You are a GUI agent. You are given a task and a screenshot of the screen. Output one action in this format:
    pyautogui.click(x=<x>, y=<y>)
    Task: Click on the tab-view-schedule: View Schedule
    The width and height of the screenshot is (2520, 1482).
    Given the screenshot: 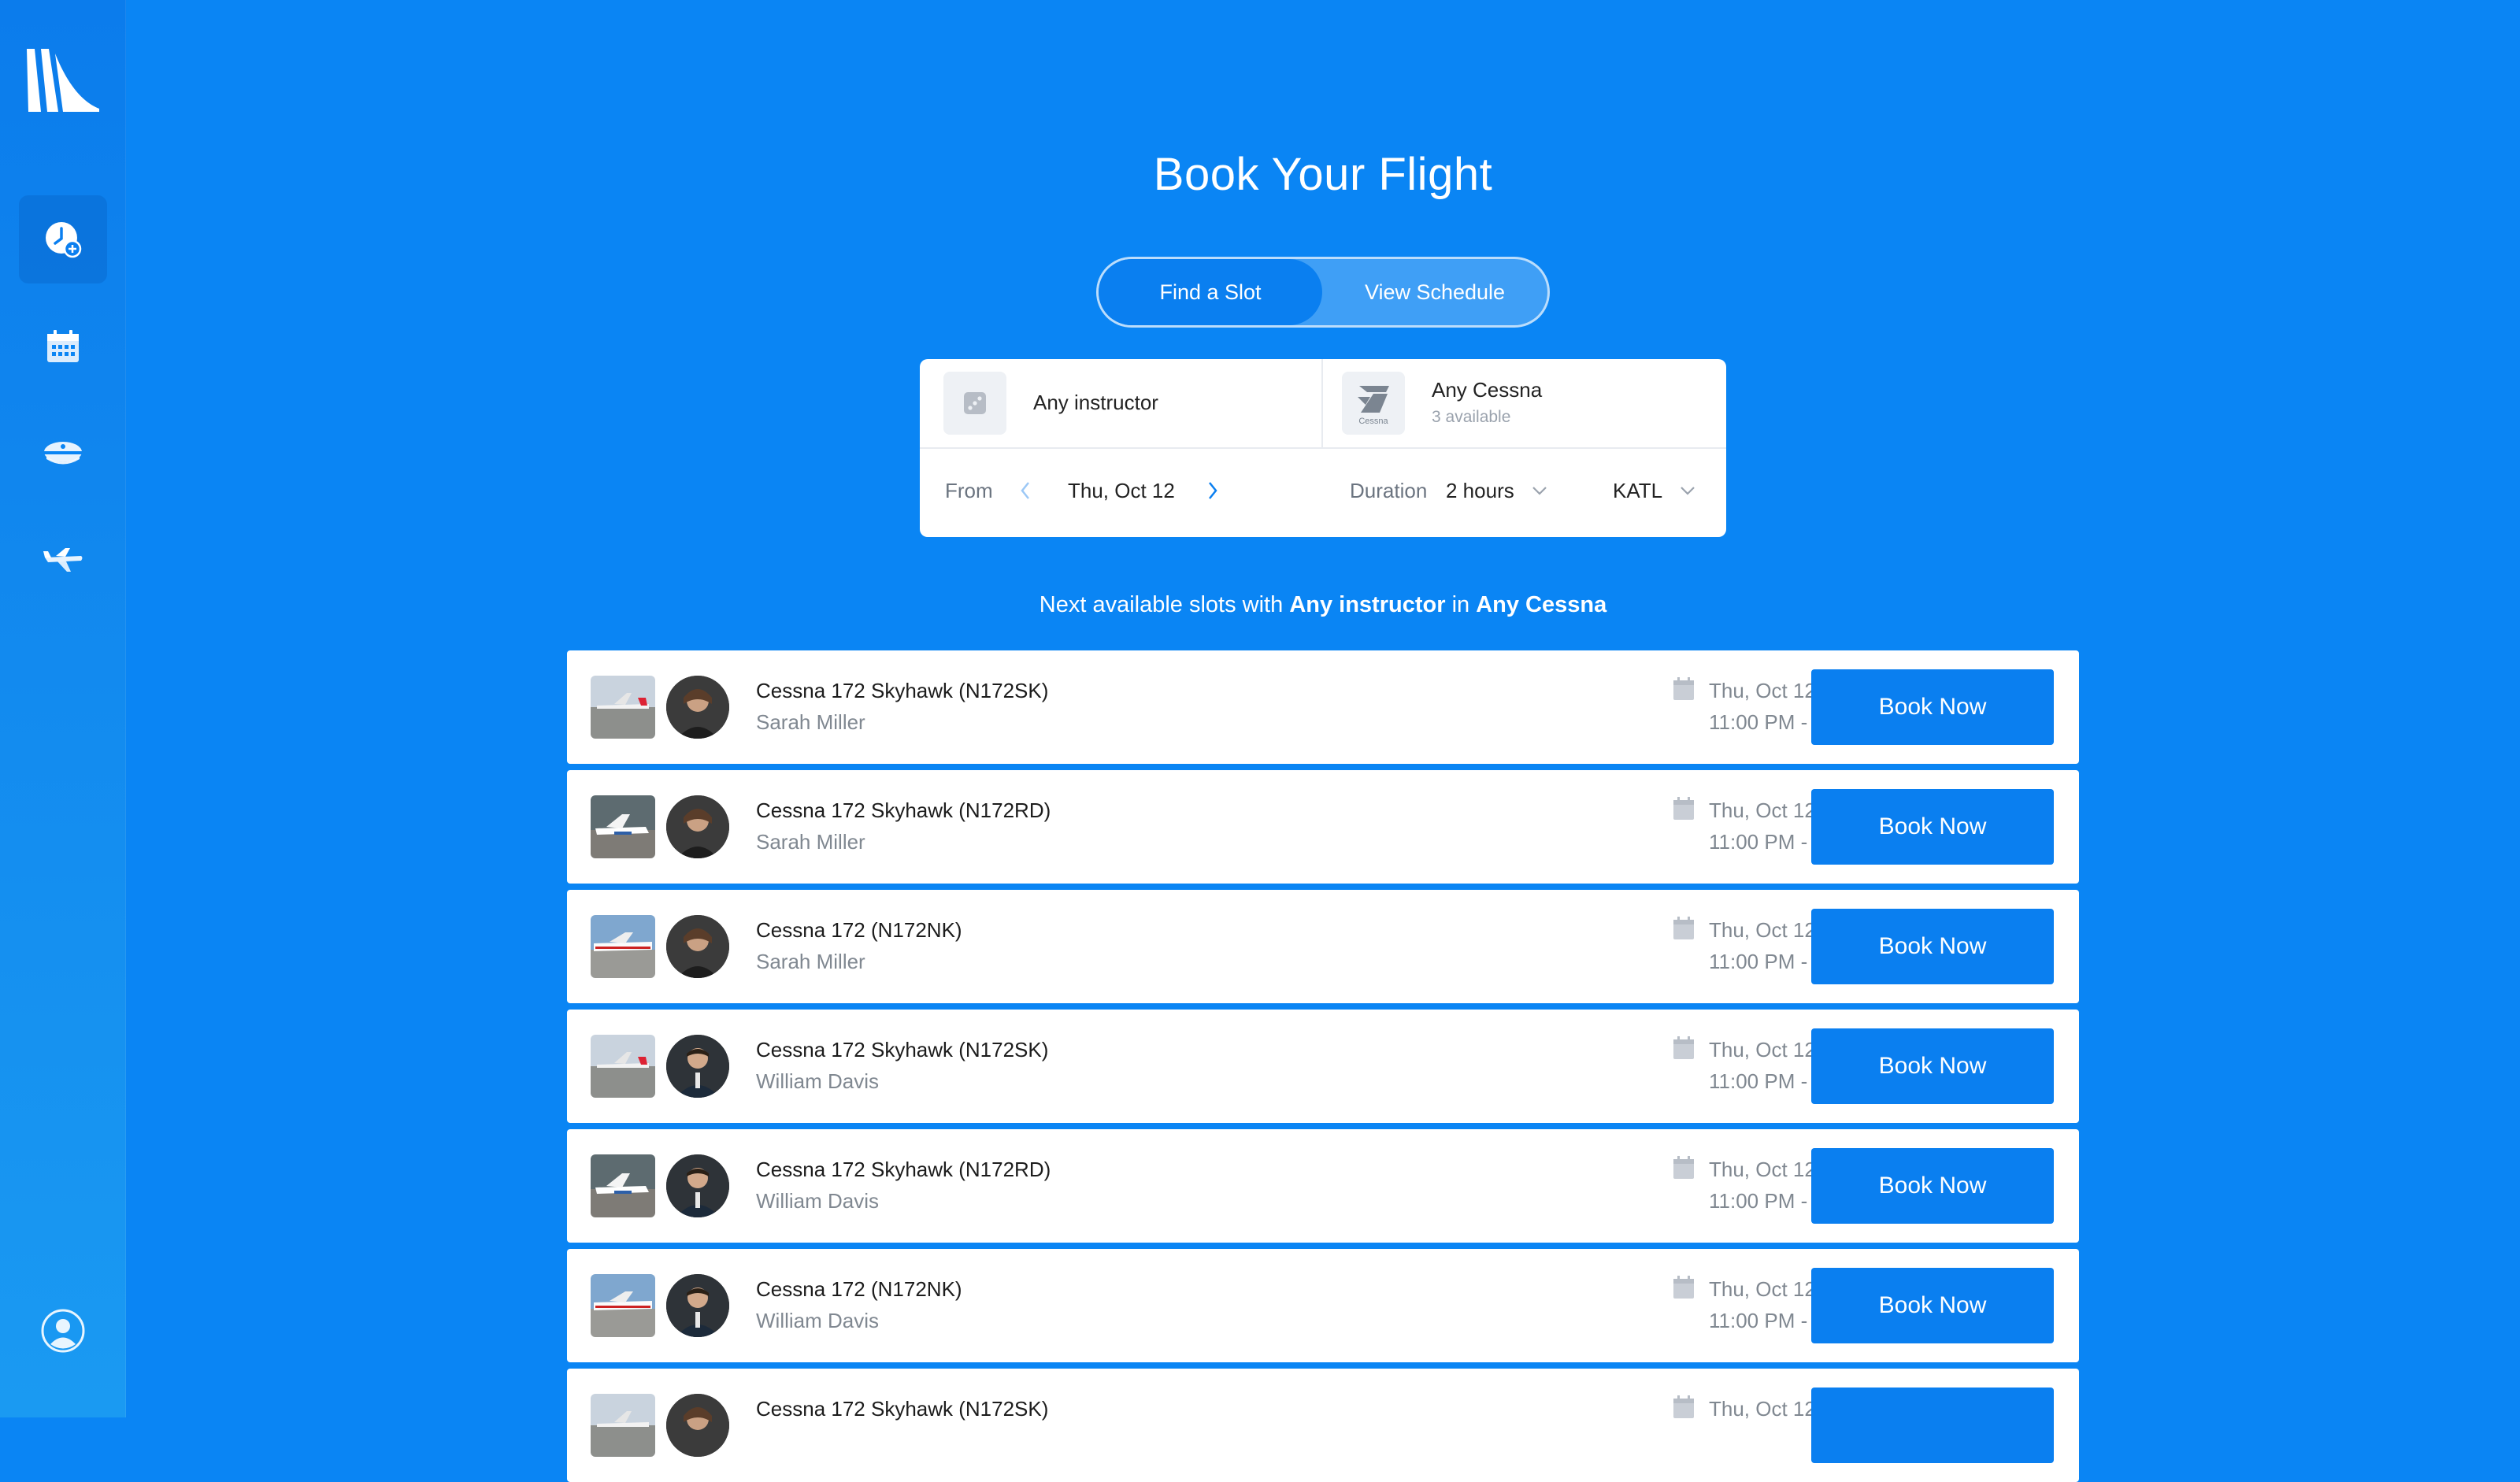 What is the action you would take?
    pyautogui.click(x=1434, y=292)
    